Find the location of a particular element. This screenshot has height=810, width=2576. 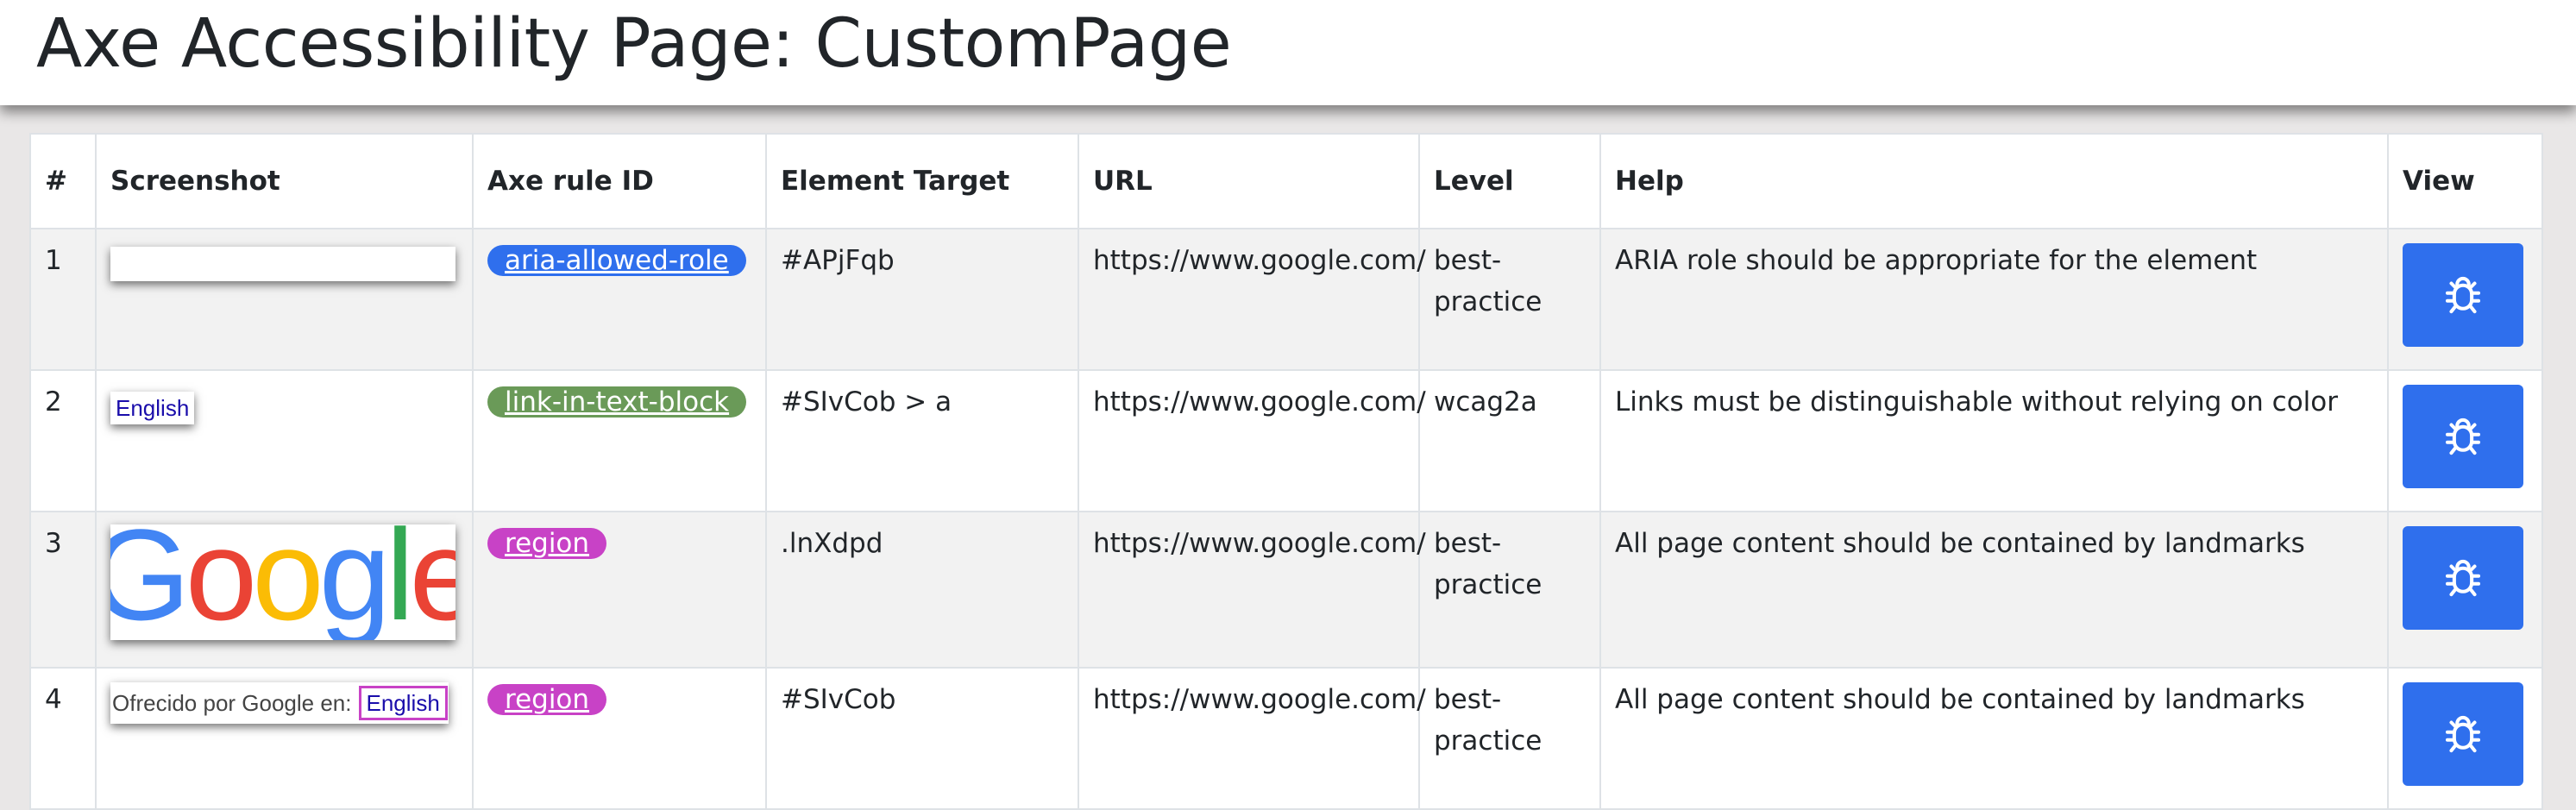

screenshot-cell: Ofrecido por Google en: English is located at coordinates (284, 738).